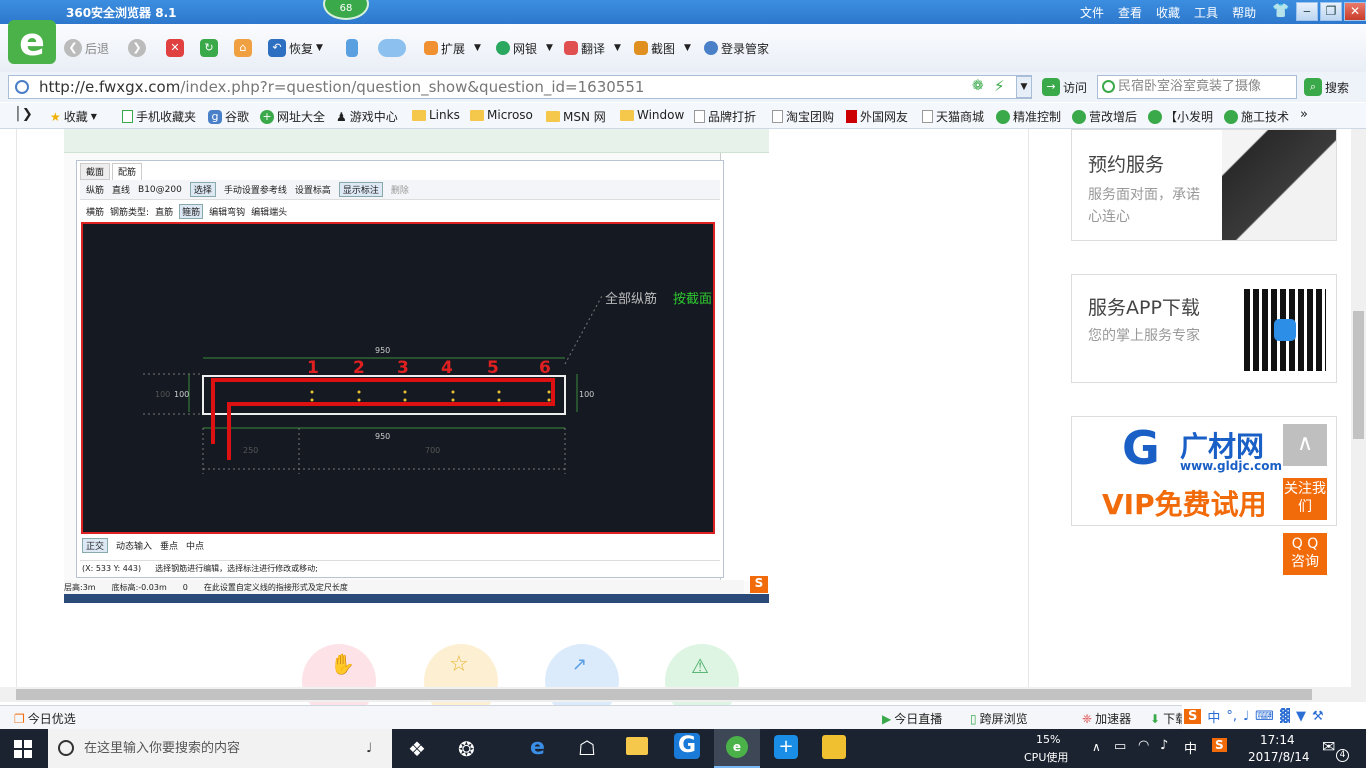 The image size is (1366, 768). What do you see at coordinates (1264, 716) in the screenshot?
I see `keyboard-icon: ⌨` at bounding box center [1264, 716].